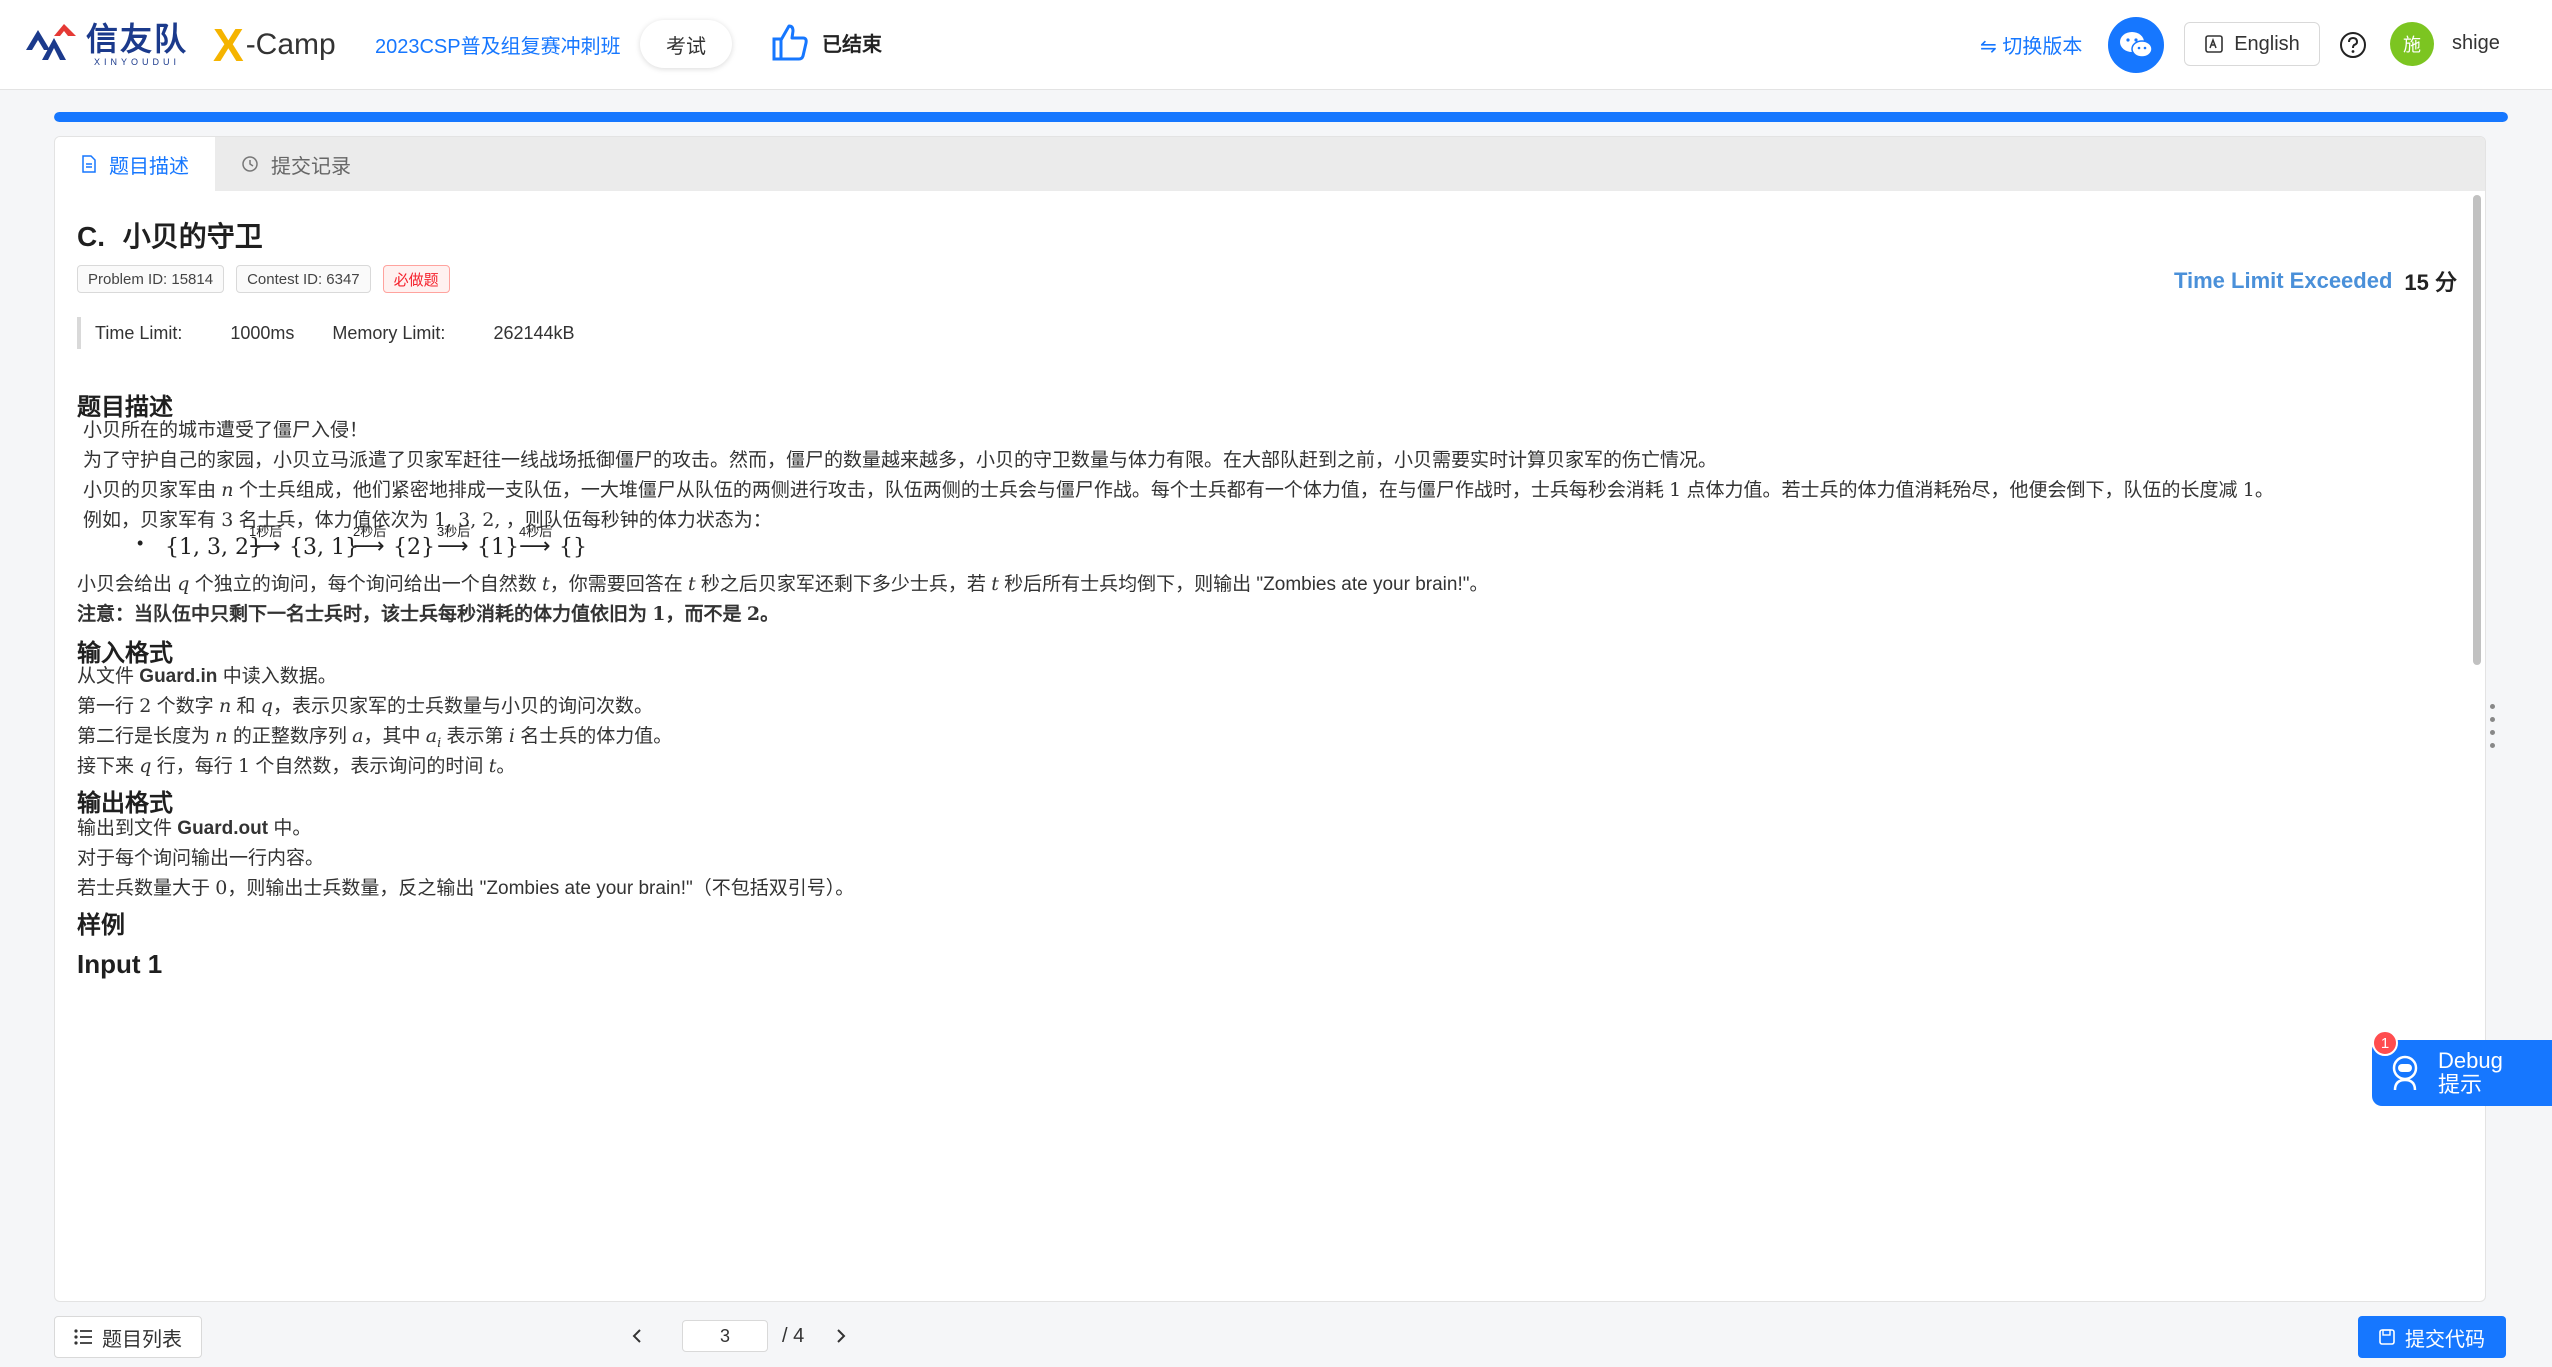 The width and height of the screenshot is (2552, 1367). I want to click on description-p1: 小贝所在的城市遭受了僵尸入侵！, so click(226, 430).